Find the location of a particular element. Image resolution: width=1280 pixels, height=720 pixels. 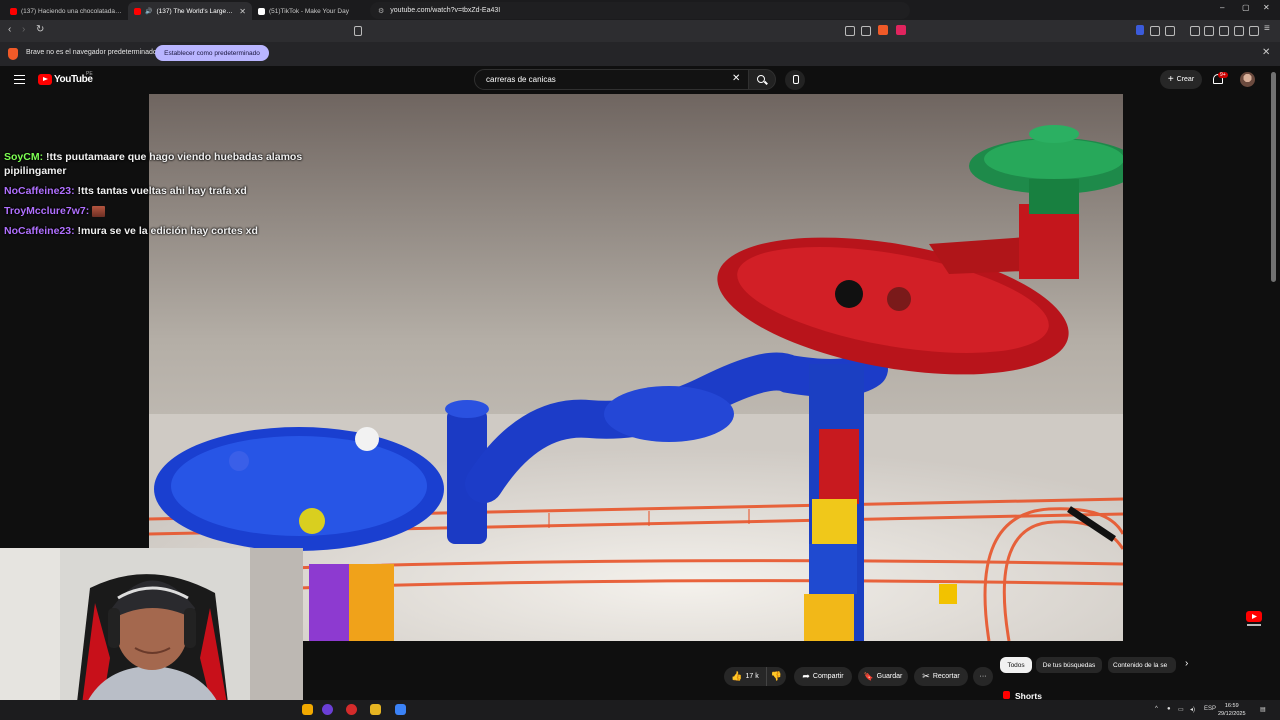

chat-emote-icon is located at coordinates (99, 211).